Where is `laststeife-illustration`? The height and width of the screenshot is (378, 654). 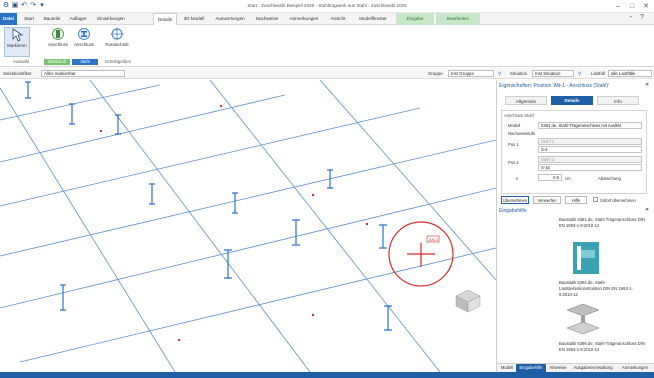 laststeife-illustration is located at coordinates (583, 319).